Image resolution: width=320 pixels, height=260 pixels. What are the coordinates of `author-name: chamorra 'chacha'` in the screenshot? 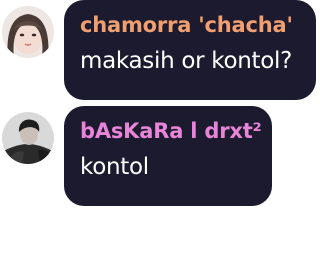 It's located at (191, 25).